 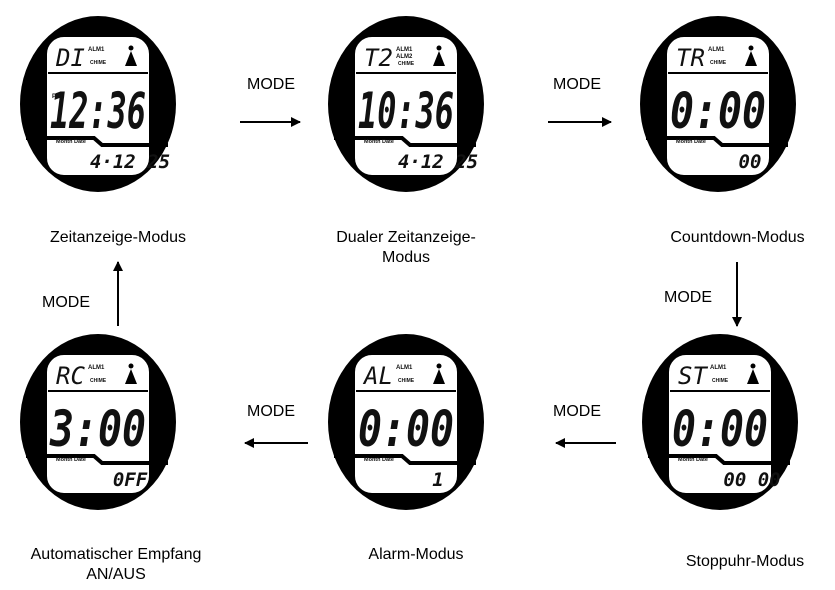 What do you see at coordinates (70, 376) in the screenshot?
I see `mode-code: RC` at bounding box center [70, 376].